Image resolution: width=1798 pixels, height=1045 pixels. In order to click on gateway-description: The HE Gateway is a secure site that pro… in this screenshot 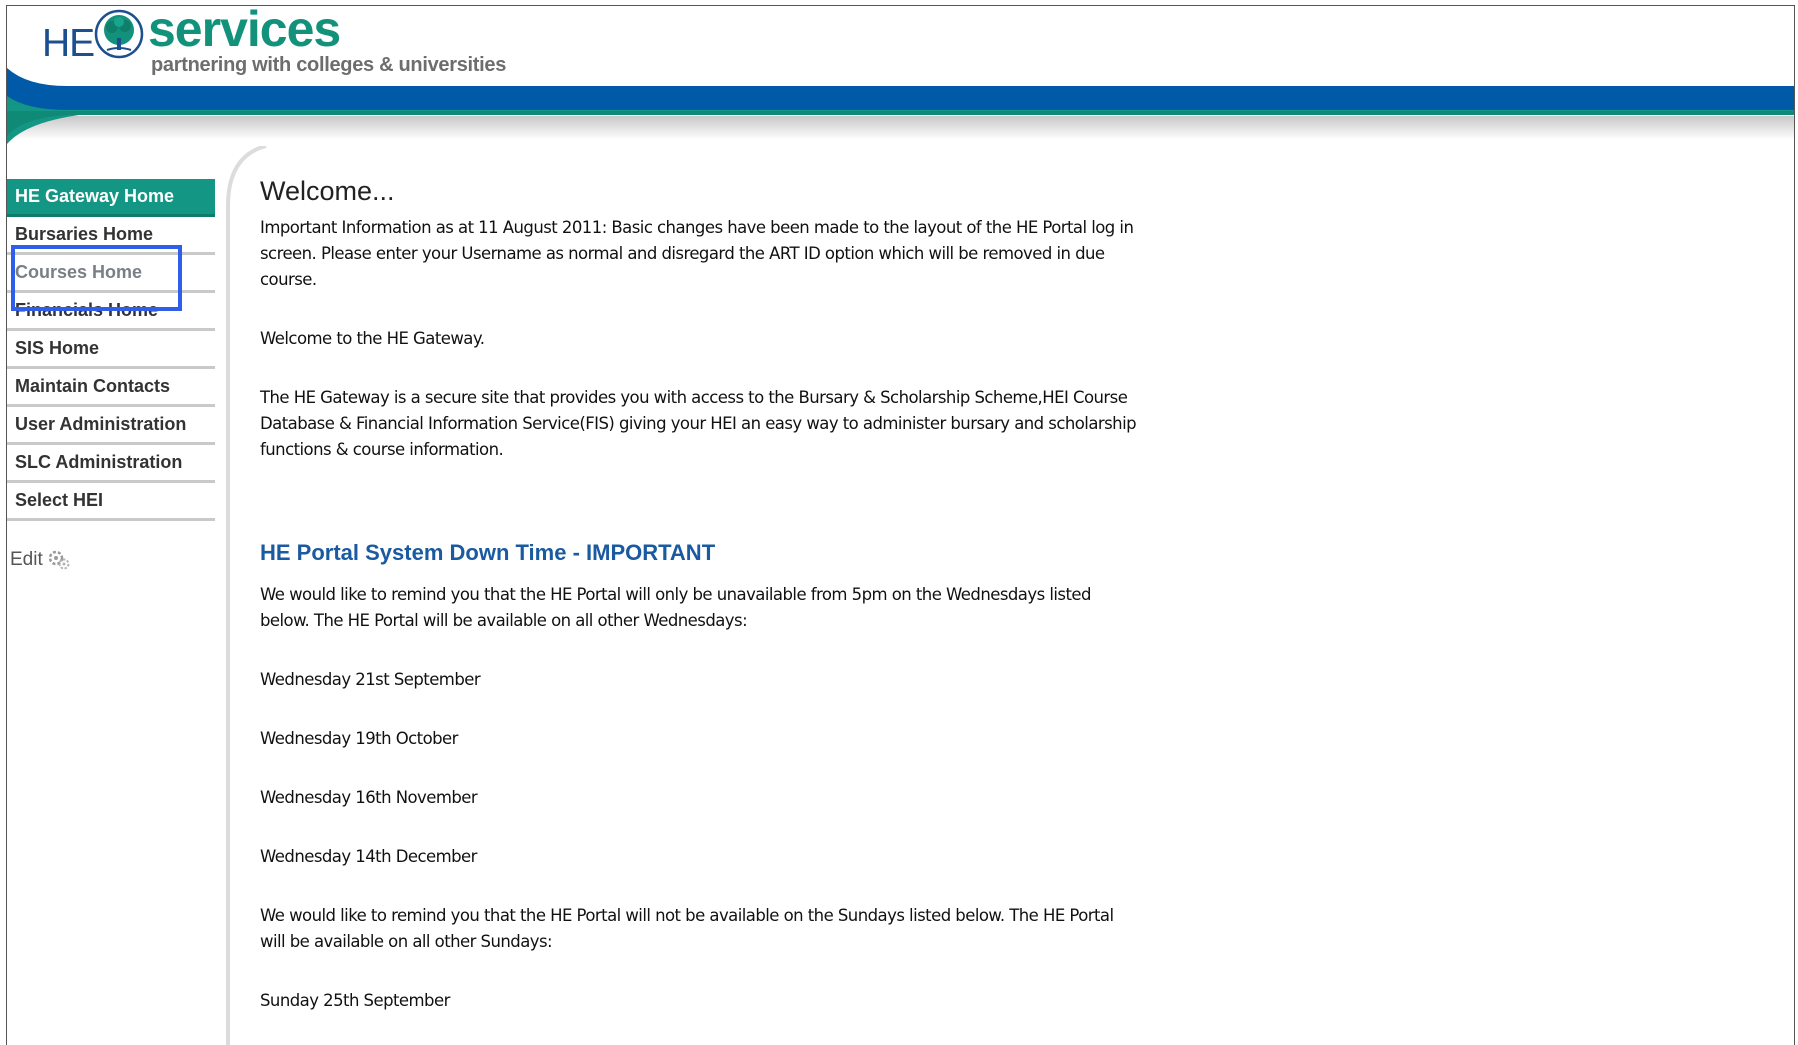, I will do `click(698, 423)`.